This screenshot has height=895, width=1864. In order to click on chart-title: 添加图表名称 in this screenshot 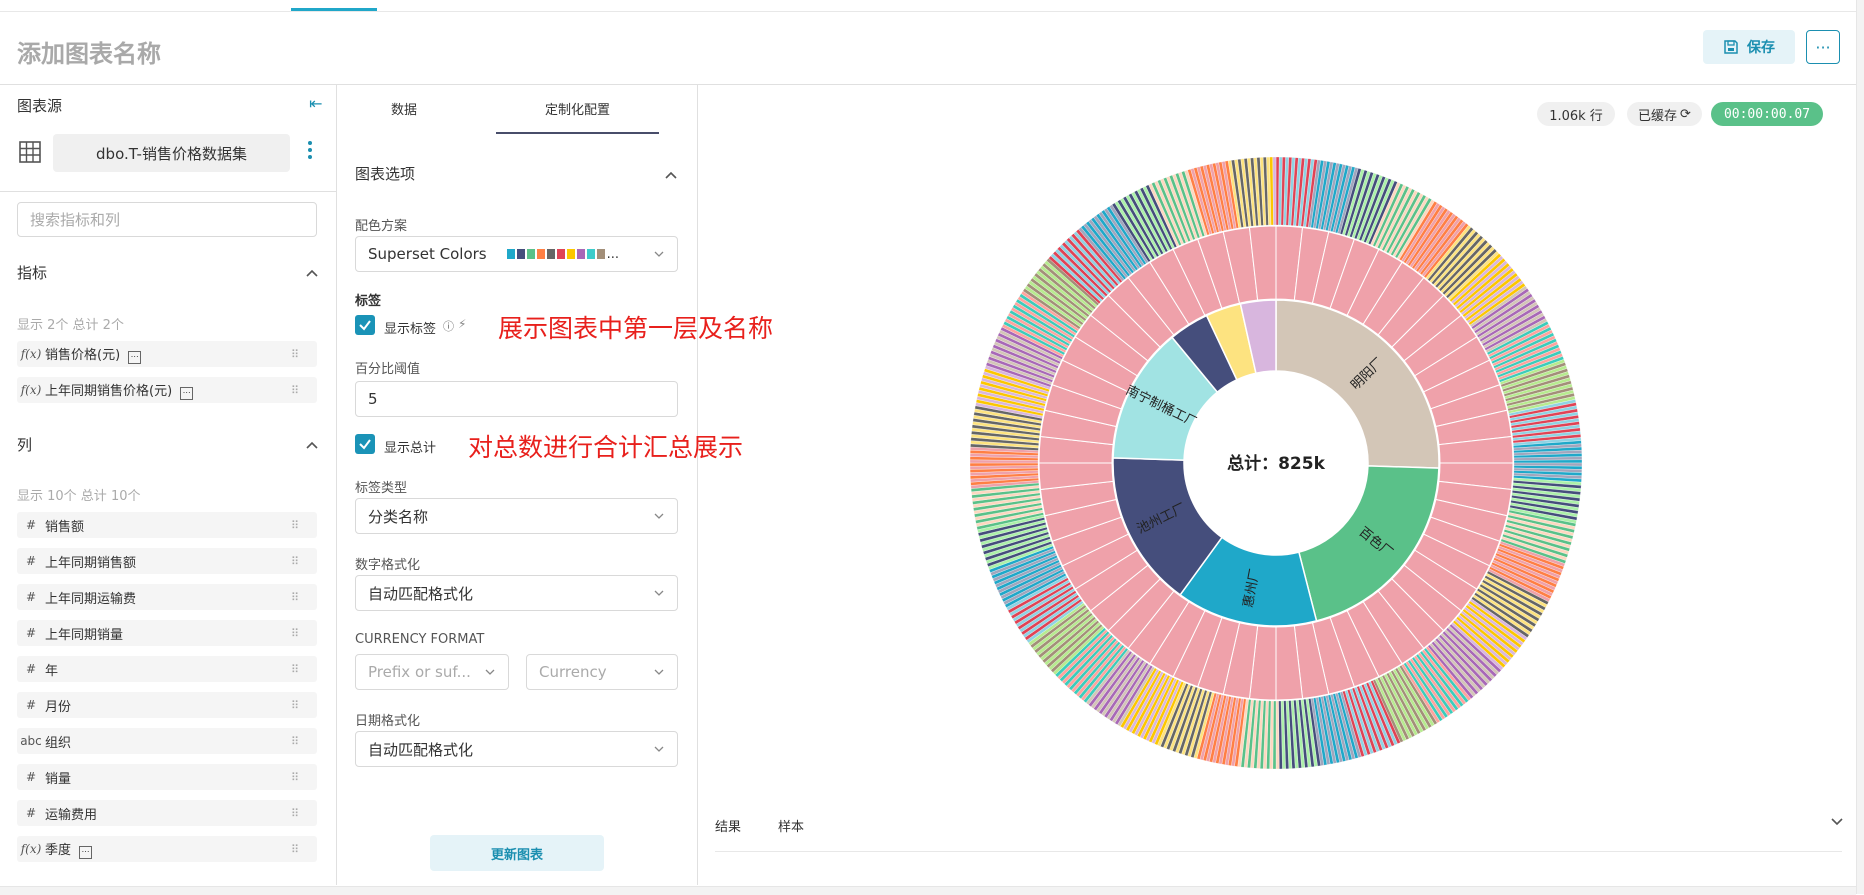, I will do `click(89, 51)`.